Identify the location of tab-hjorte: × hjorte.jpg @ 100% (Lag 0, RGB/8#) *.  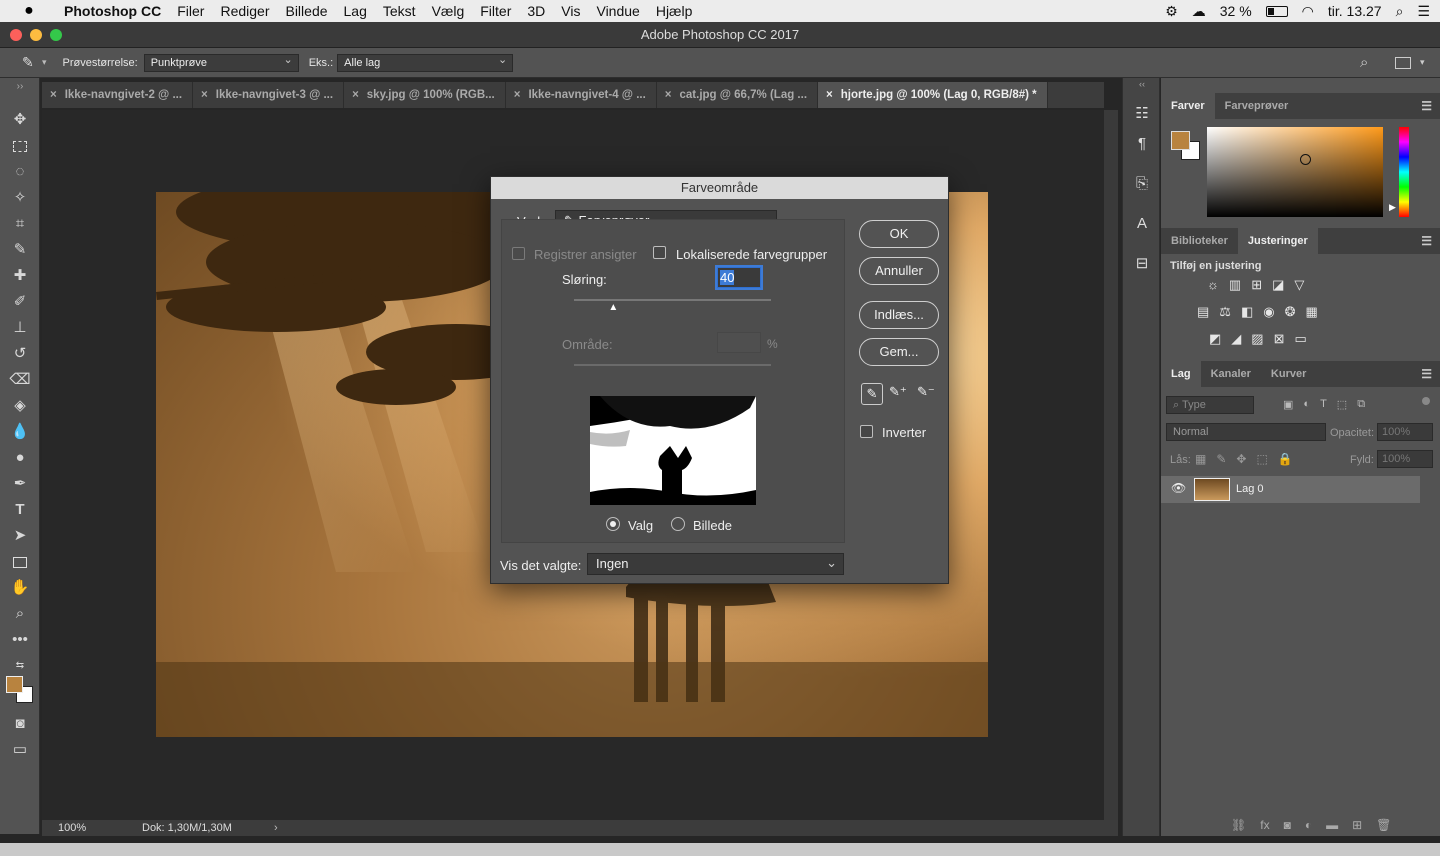
(933, 95).